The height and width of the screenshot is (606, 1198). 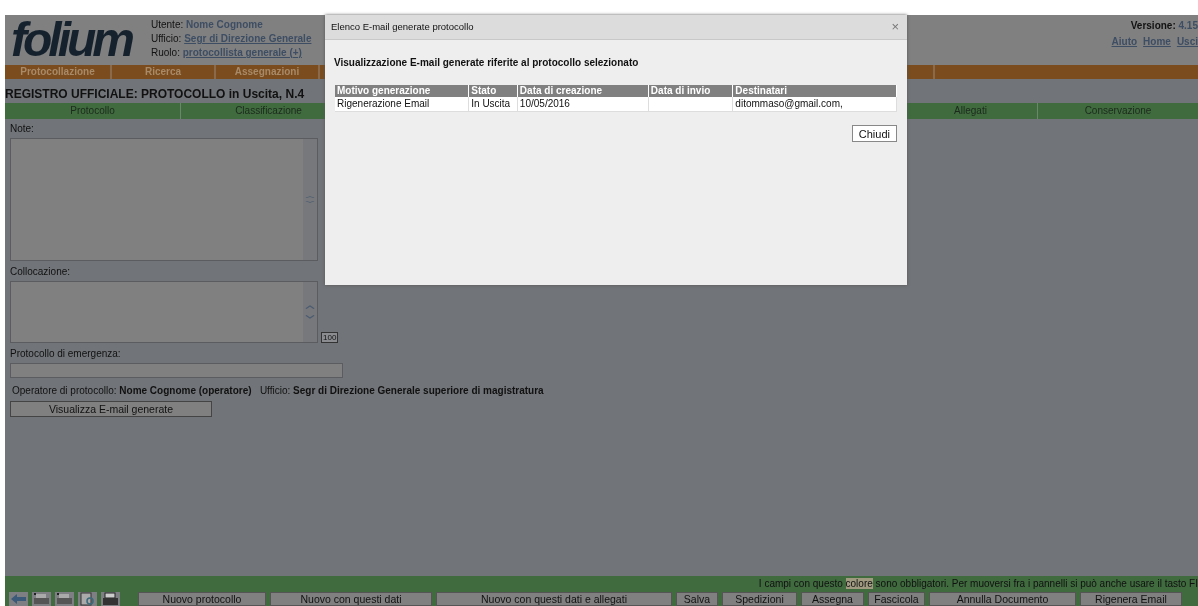 I want to click on action-button: Rigenera Email, so click(x=1131, y=599).